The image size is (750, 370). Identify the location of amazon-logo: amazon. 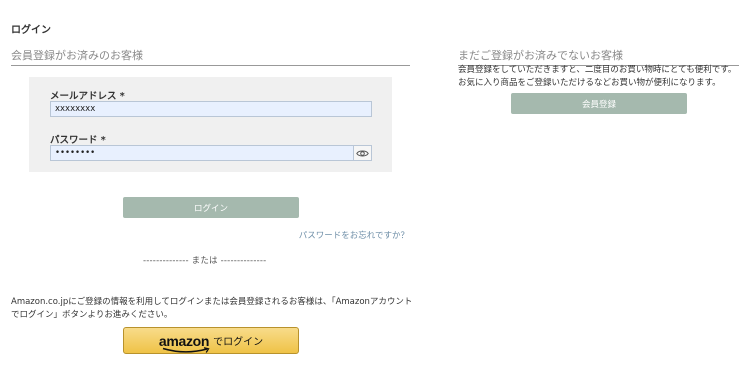
(184, 343).